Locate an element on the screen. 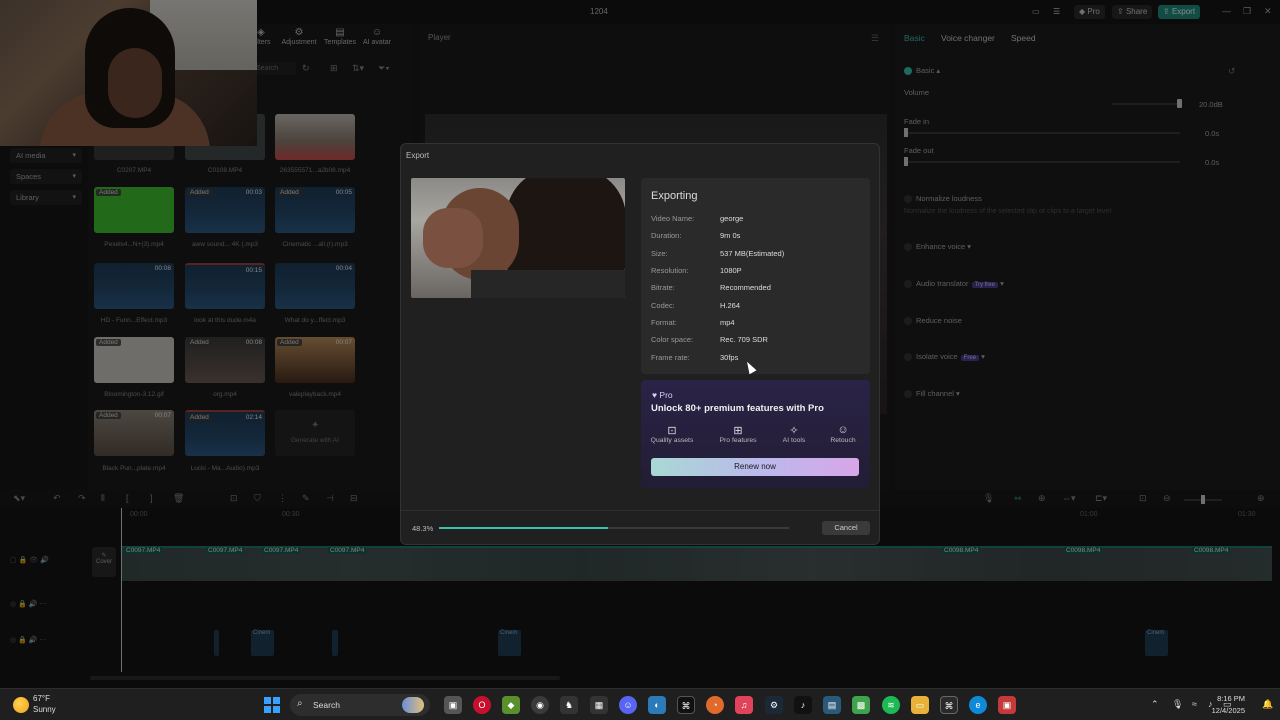  feature-quality-assets: ⊡ Quality assets is located at coordinates (672, 434).